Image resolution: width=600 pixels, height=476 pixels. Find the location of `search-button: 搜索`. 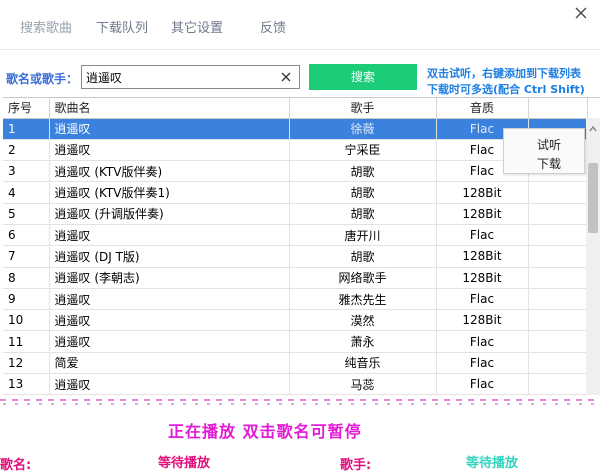

search-button: 搜索 is located at coordinates (363, 77).